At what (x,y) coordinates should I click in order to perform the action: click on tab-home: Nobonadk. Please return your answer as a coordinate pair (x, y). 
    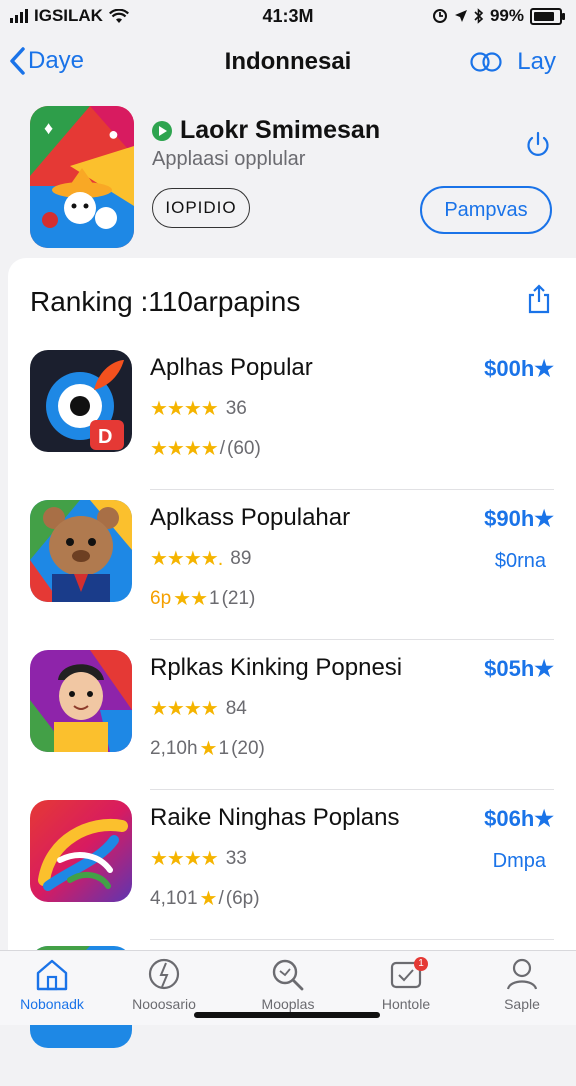
    Looking at the image, I should click on (52, 984).